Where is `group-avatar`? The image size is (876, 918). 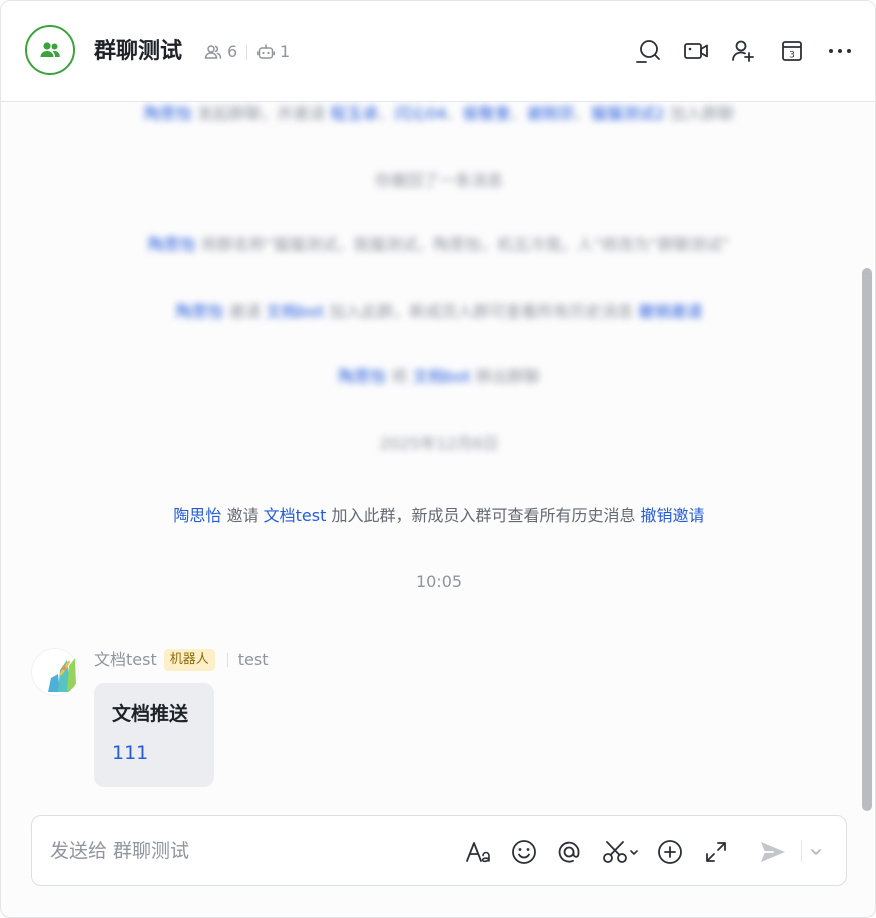
group-avatar is located at coordinates (50, 50).